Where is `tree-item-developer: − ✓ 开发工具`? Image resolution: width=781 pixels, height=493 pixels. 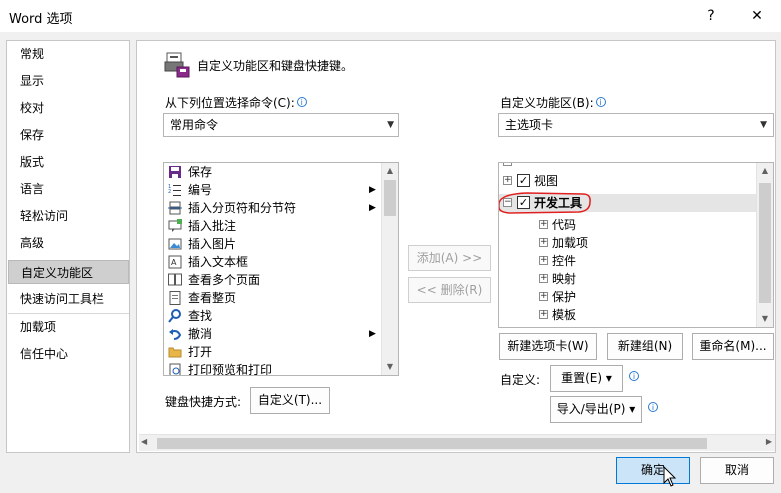
tree-item-developer: − ✓ 开发工具 is located at coordinates (628, 203).